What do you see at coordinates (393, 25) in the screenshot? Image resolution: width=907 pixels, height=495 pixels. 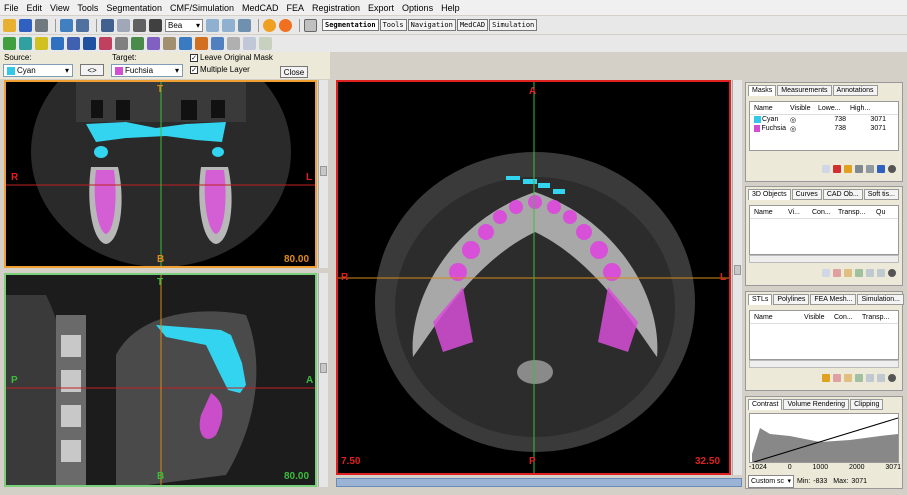 I see `tab-tools: Tools` at bounding box center [393, 25].